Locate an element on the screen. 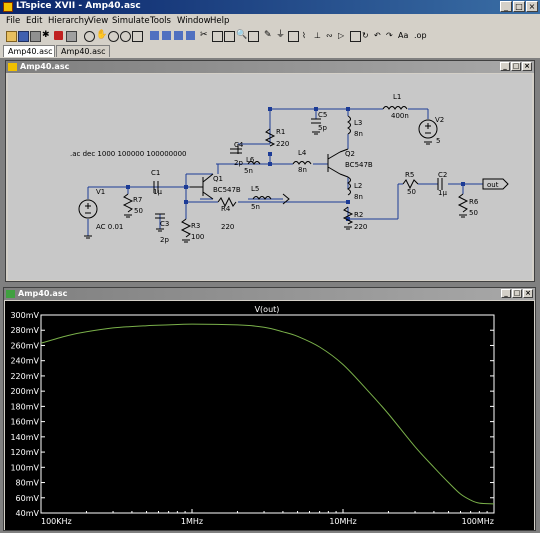 This screenshot has height=533, width=540. open-icon is located at coordinates (11, 36).